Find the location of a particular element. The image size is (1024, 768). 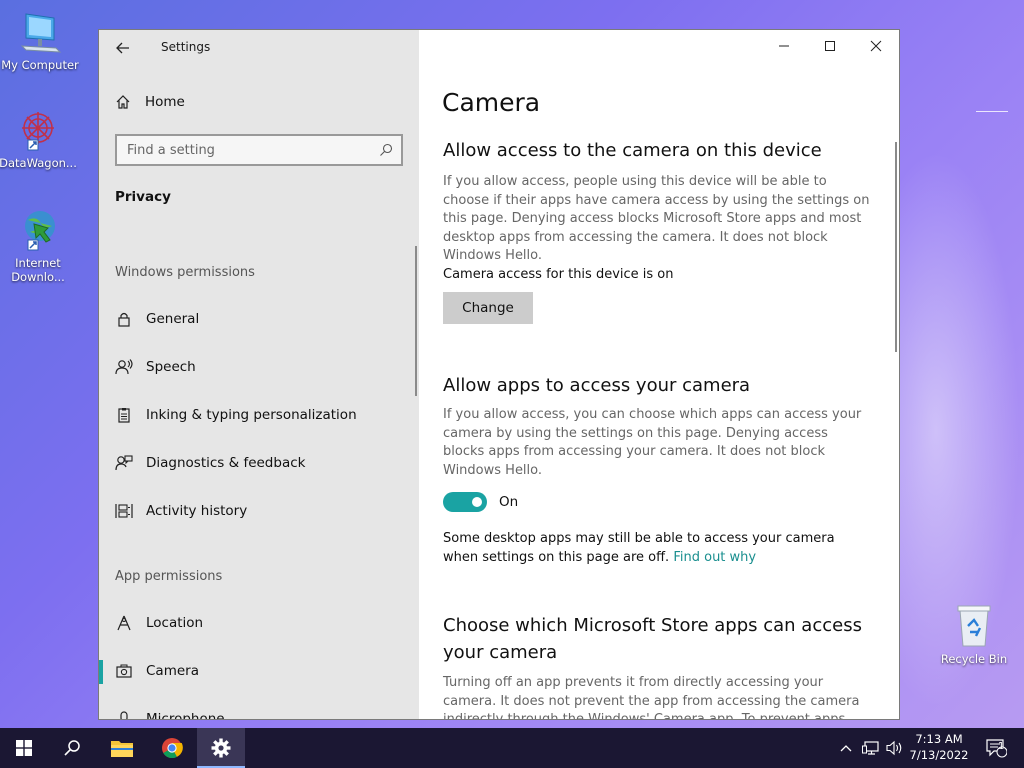

globe-download-icon is located at coordinates (38, 230).